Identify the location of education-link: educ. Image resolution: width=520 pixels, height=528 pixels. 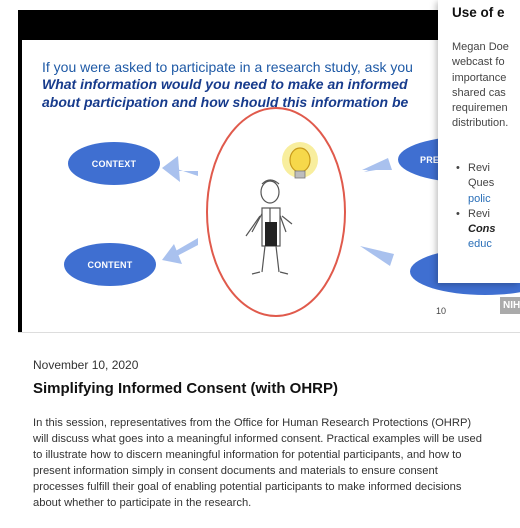
(482, 244).